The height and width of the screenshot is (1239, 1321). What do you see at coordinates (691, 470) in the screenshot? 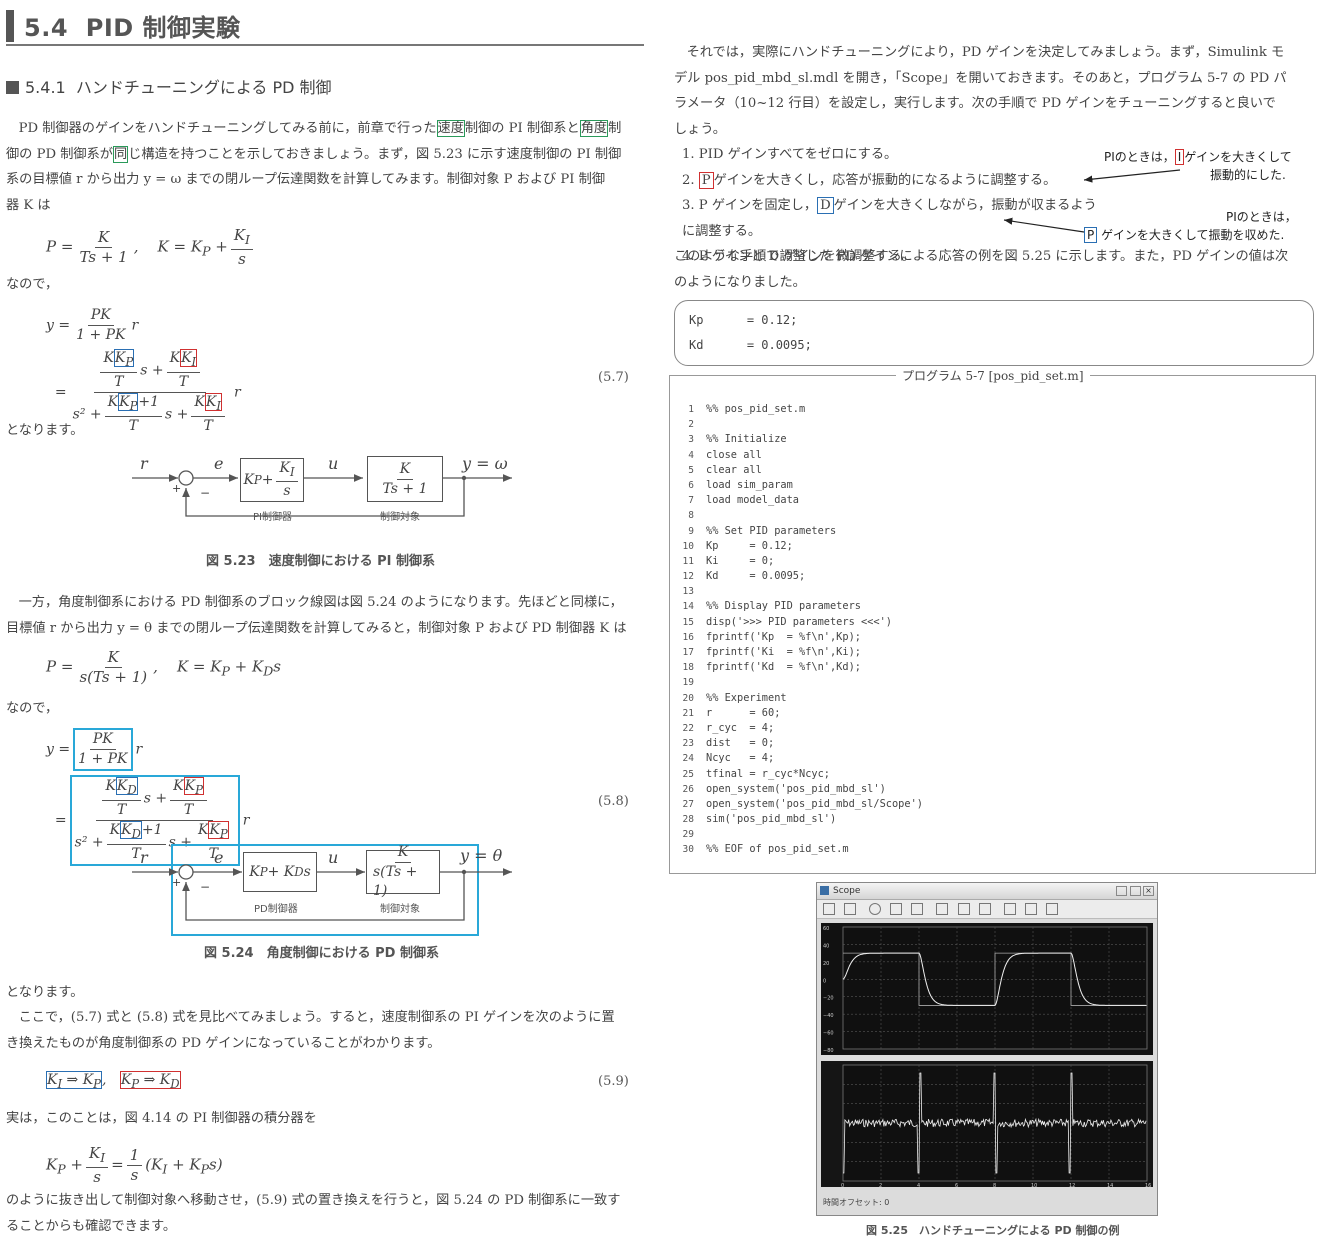
I see `line-number: 5` at bounding box center [691, 470].